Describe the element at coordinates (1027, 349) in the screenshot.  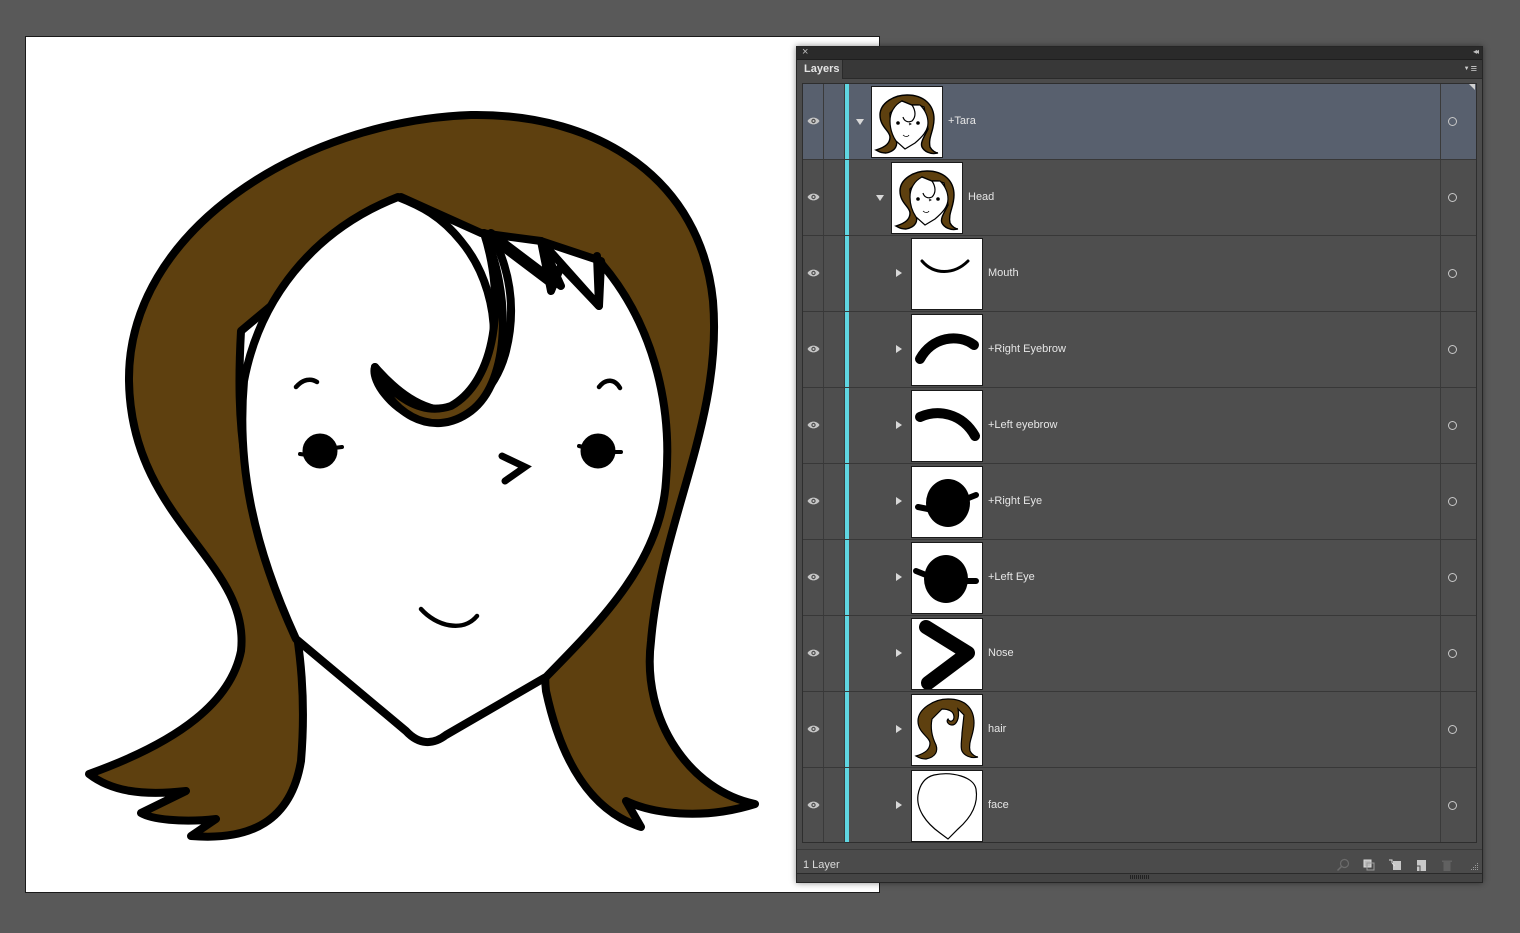
I see `layer-name: +Right Eyebrow` at that location.